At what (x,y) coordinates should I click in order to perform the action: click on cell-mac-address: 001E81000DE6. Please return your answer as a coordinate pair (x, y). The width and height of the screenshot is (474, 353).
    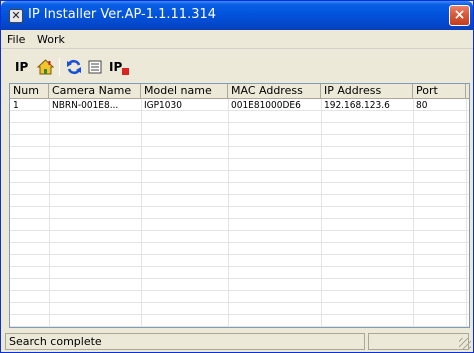
    Looking at the image, I should click on (266, 105).